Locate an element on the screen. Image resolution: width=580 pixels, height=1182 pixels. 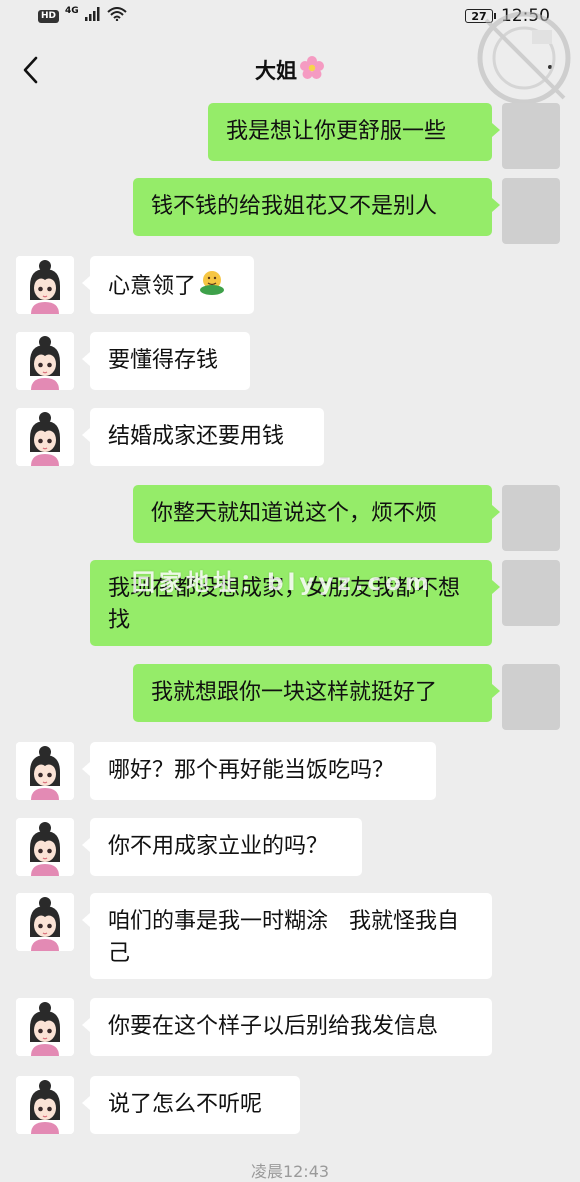
battery-level: 27 is located at coordinates (479, 16).